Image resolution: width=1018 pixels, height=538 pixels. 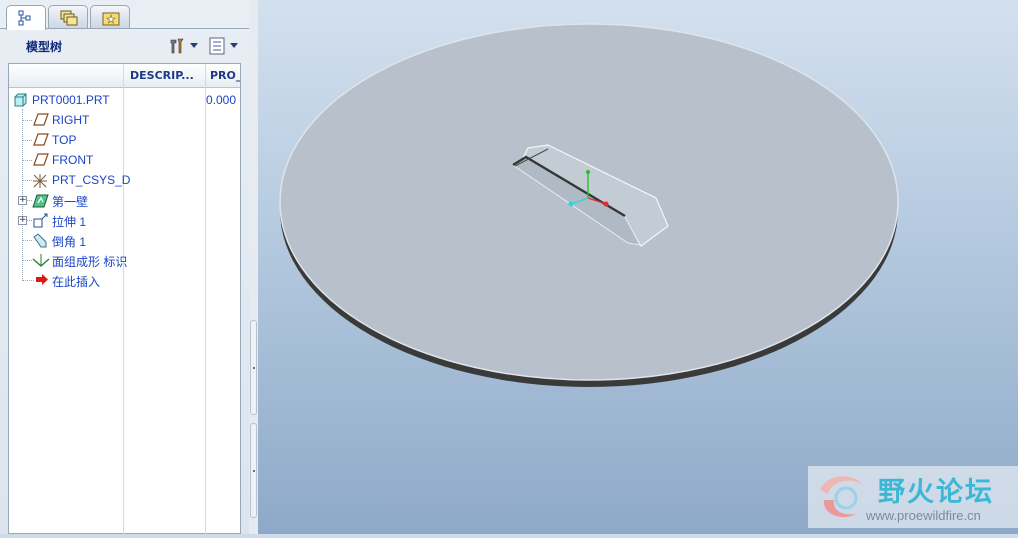 I want to click on tree-item-label: 在此插入, so click(x=76, y=282).